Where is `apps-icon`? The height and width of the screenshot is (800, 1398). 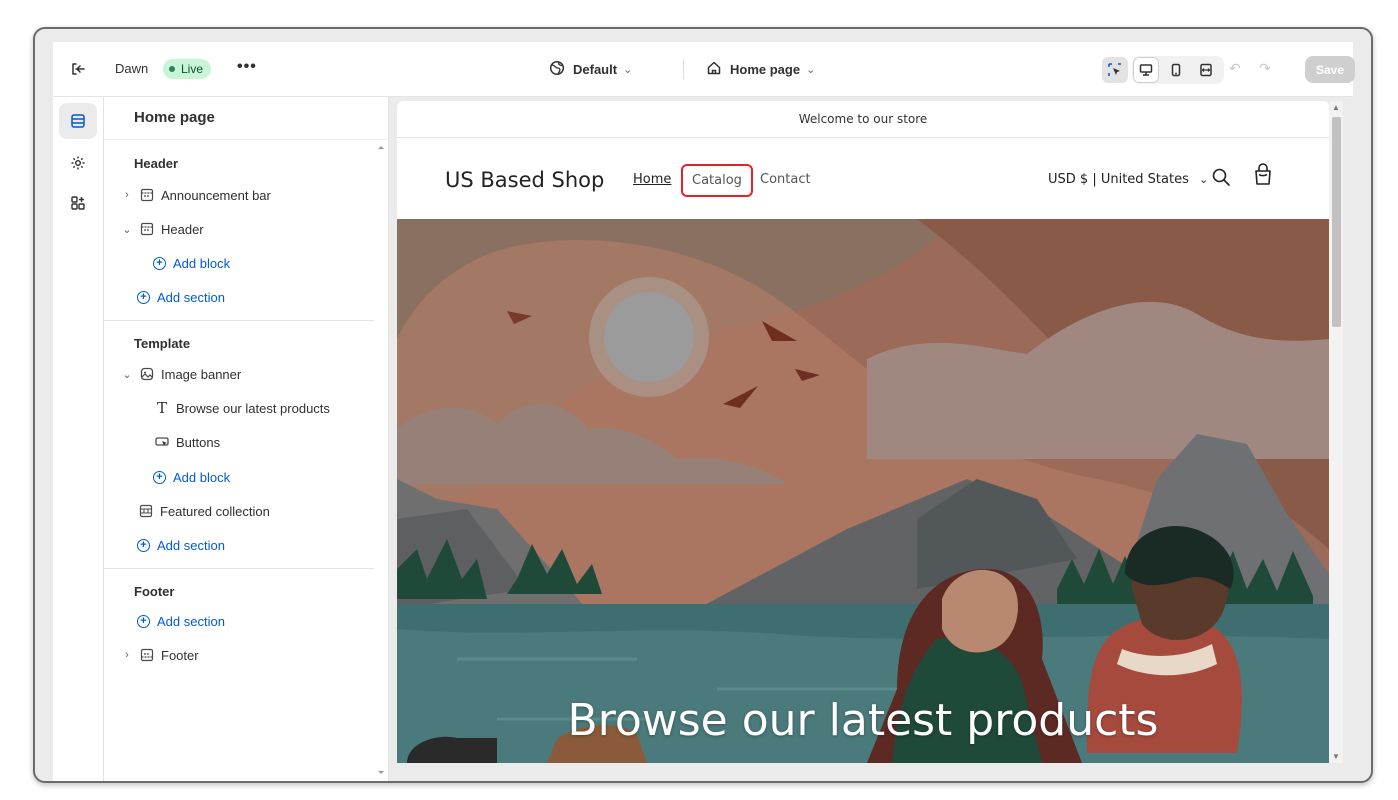
apps-icon is located at coordinates (78, 203).